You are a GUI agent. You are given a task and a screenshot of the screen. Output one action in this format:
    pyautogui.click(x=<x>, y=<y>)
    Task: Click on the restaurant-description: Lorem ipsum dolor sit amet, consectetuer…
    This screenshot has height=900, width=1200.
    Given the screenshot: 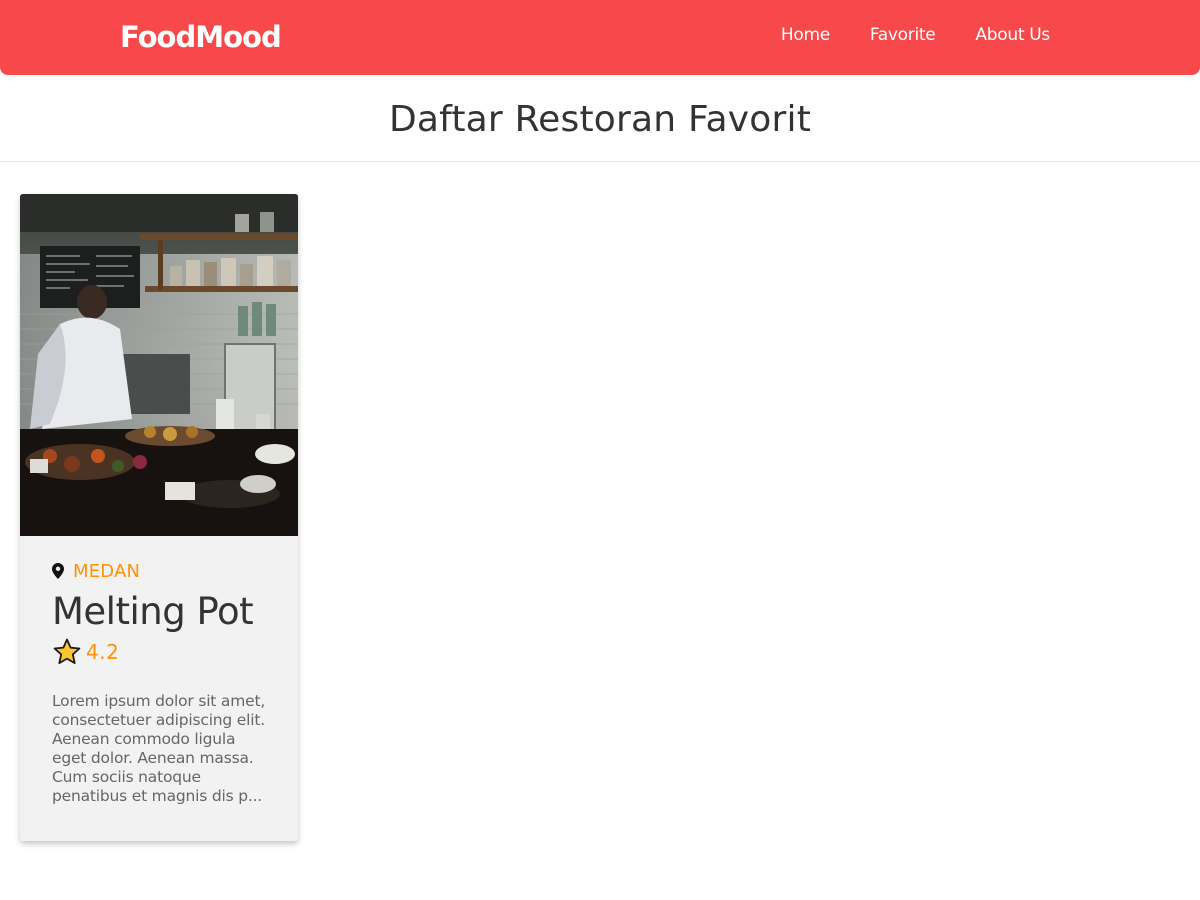 What is the action you would take?
    pyautogui.click(x=159, y=748)
    